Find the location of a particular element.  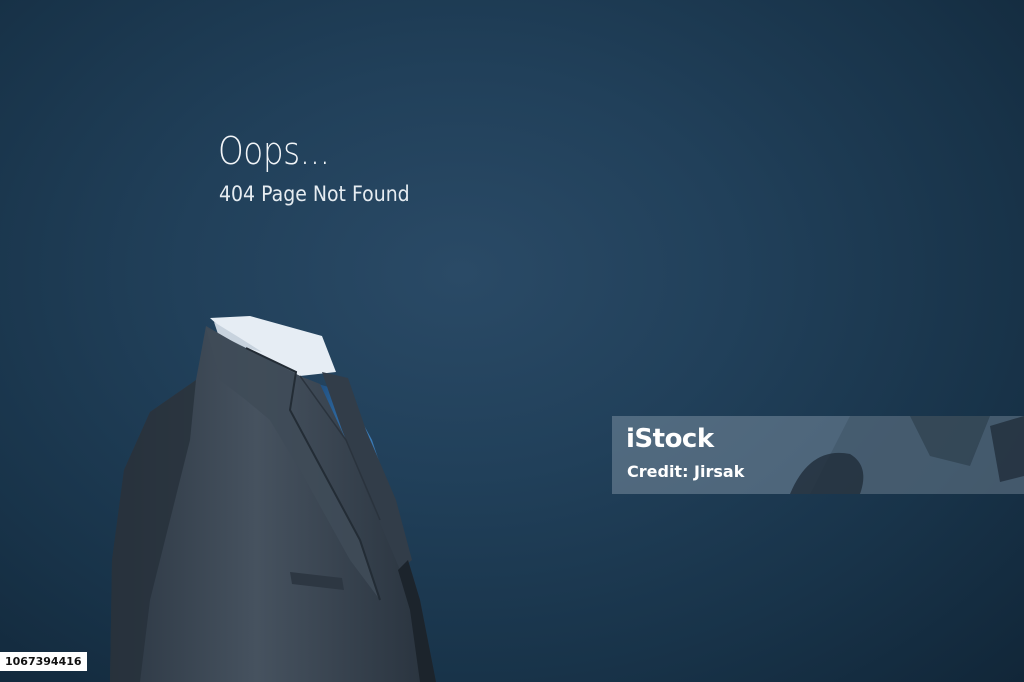

stock-watermark: iStock Credit: Jirsak is located at coordinates (818, 455).